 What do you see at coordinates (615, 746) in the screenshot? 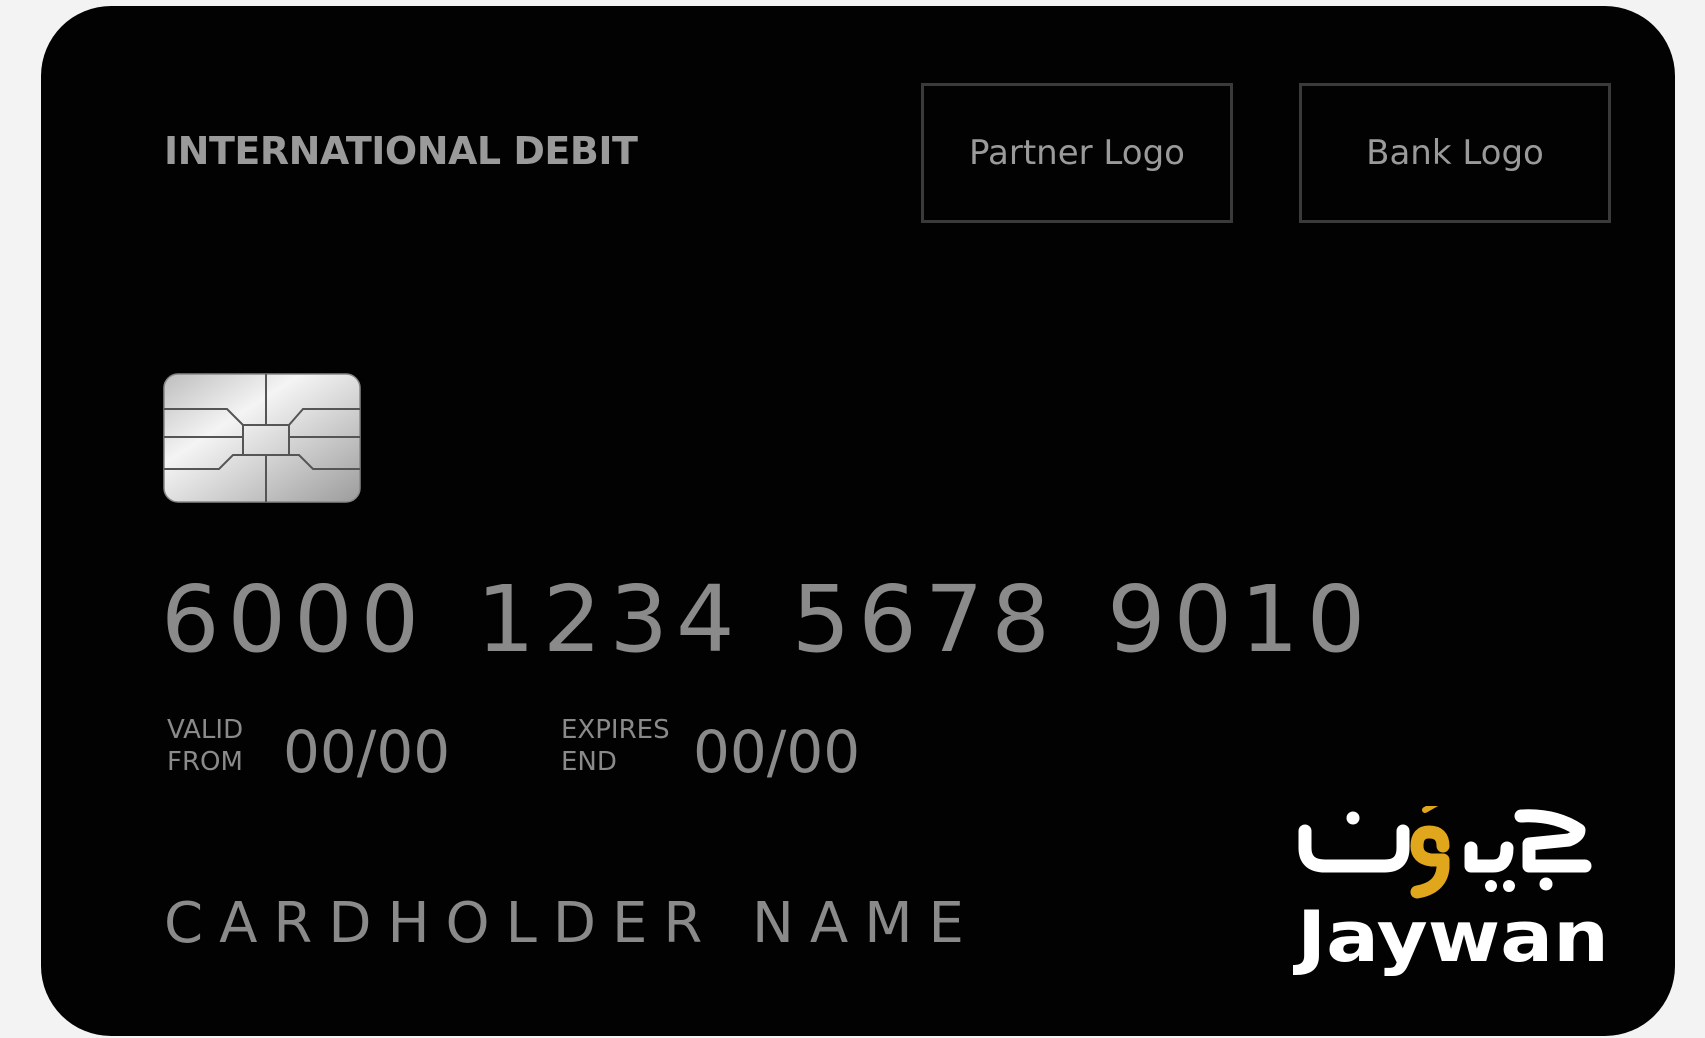
I see `expires-end-label: EXPIRES END` at bounding box center [615, 746].